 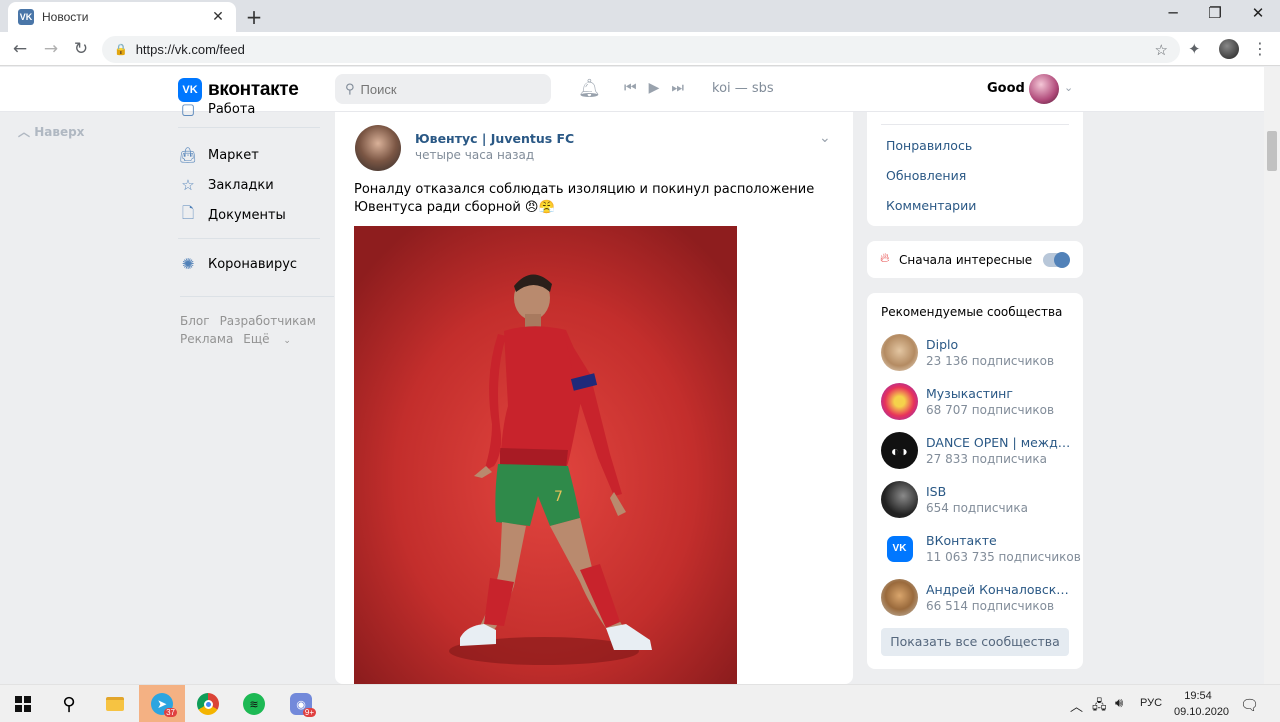 I want to click on nav-item-coronavirus: ✺ Коронавирус, so click(x=258, y=264).